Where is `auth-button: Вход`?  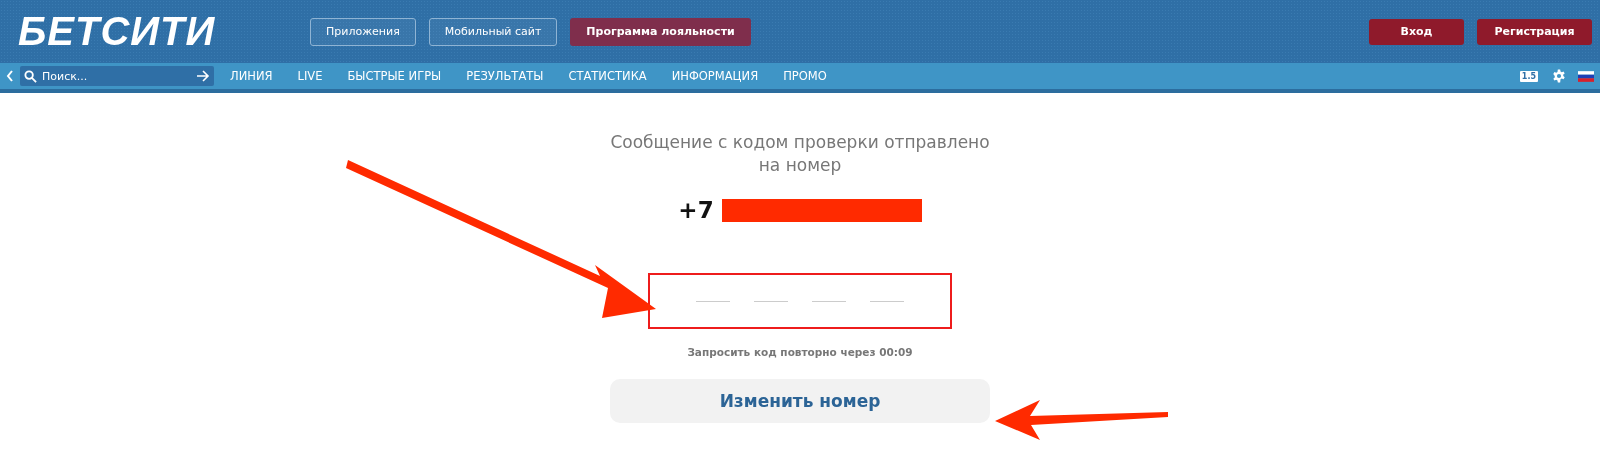 auth-button: Вход is located at coordinates (1416, 31).